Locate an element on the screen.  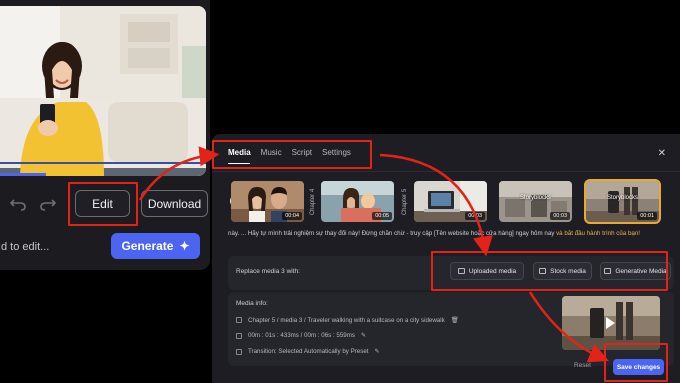
media-info-title: Media info: is located at coordinates (252, 303).